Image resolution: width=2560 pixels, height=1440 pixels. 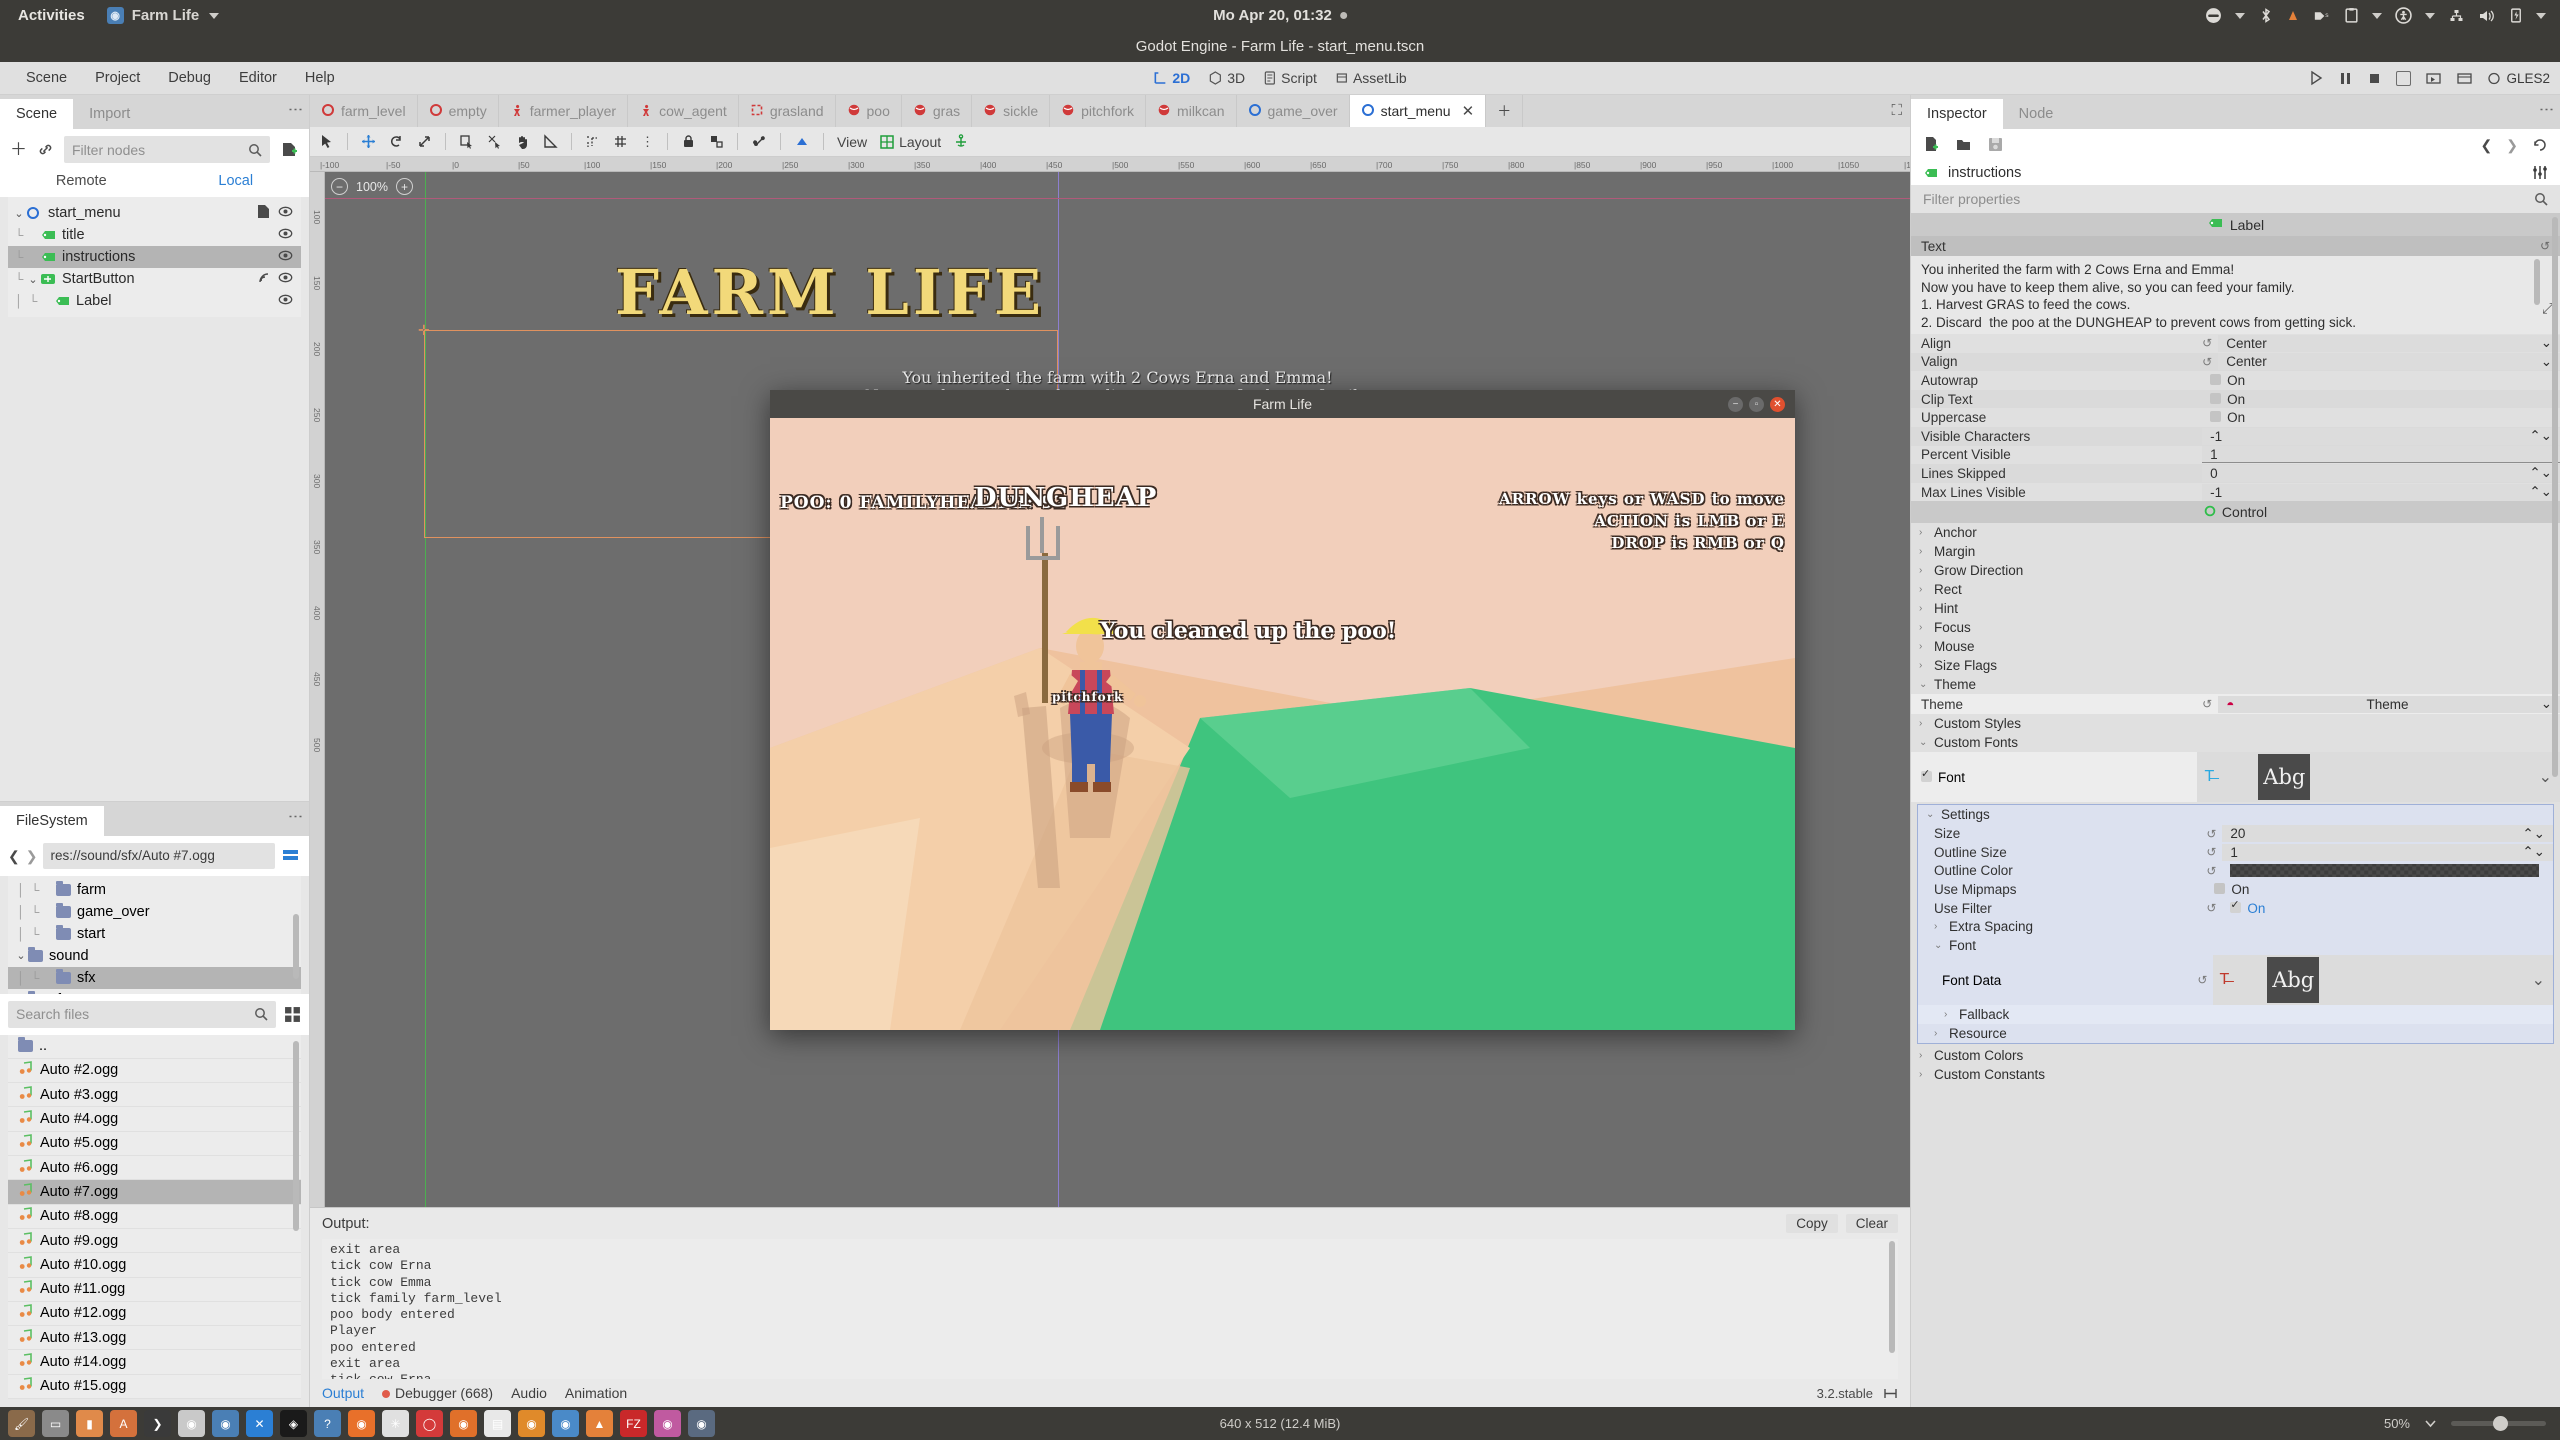 I want to click on scene-tree-item-startbutton: └ ⌄ StartButton, so click(x=154, y=279).